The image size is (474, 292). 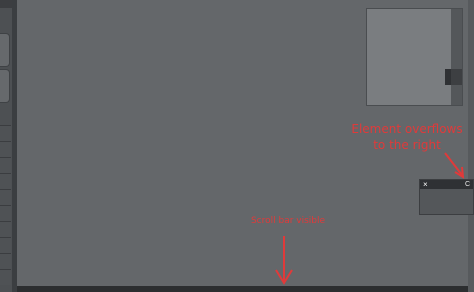 I want to click on horizontal-scrollbar, so click(x=242, y=289).